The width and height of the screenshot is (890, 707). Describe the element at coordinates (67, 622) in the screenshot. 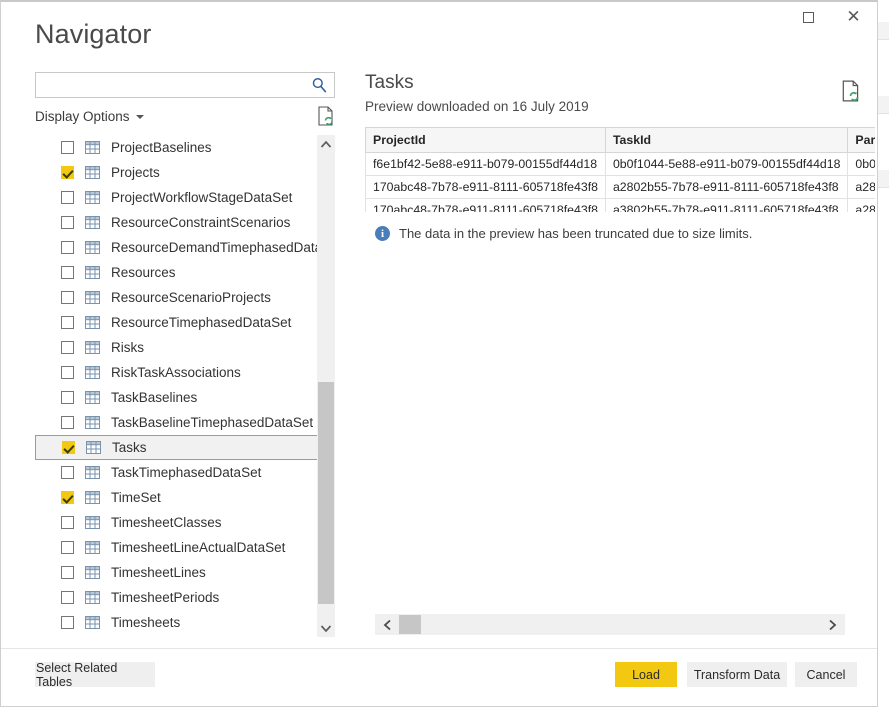

I see `checkbox-timesheets` at that location.